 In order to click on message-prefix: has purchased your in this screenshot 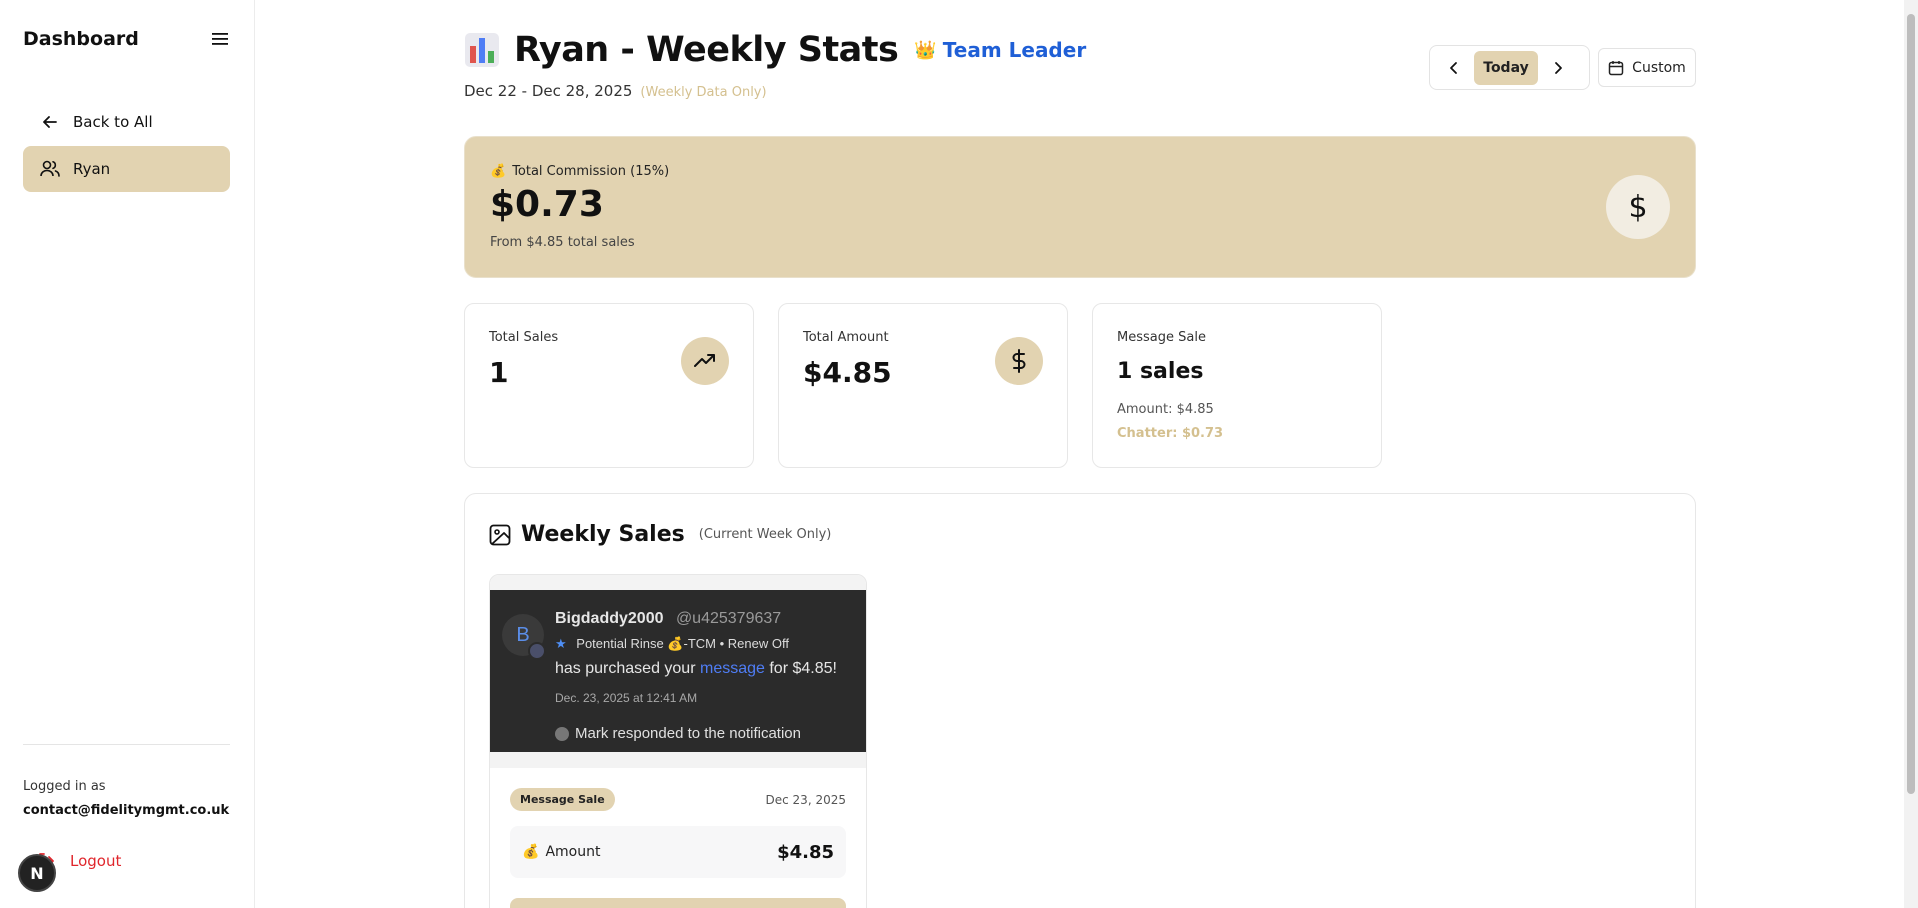, I will do `click(625, 668)`.